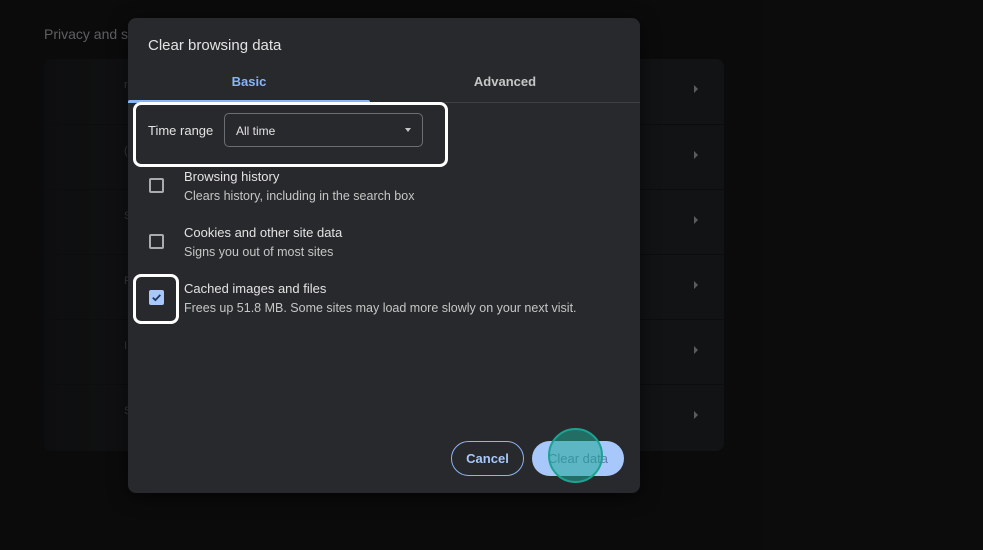 This screenshot has height=550, width=983. What do you see at coordinates (578, 458) in the screenshot?
I see `clear-data-button: Clear data` at bounding box center [578, 458].